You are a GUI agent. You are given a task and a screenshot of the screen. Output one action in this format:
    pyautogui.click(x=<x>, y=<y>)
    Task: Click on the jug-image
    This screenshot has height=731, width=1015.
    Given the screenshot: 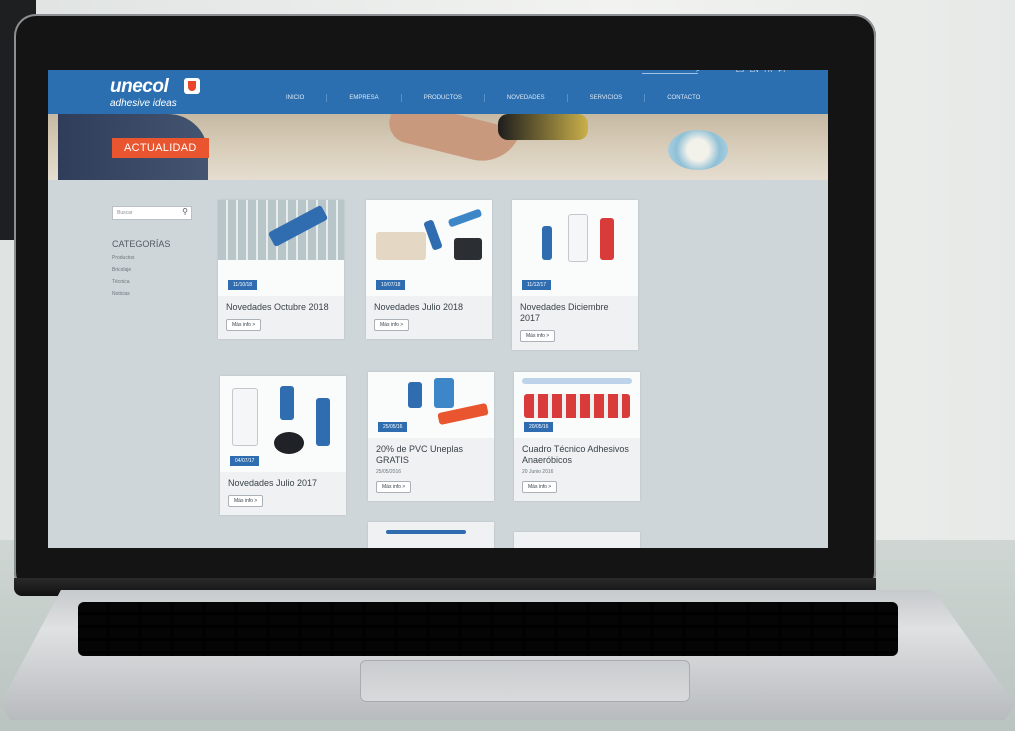 What is the action you would take?
    pyautogui.click(x=245, y=417)
    